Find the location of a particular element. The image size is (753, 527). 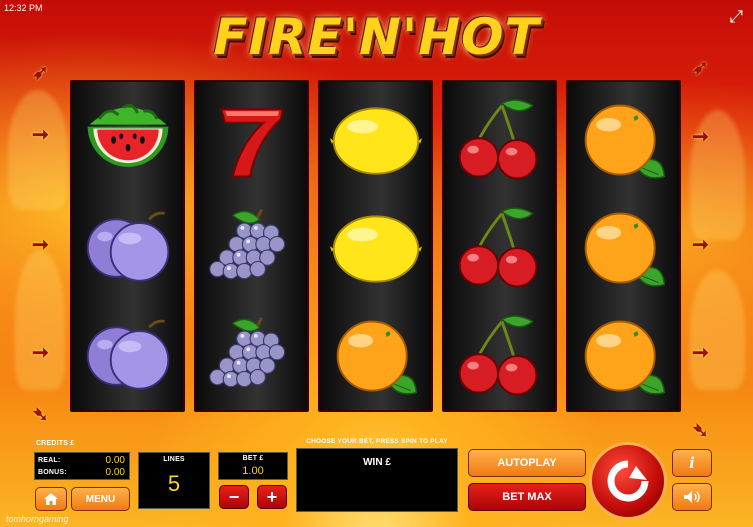

sound-button is located at coordinates (692, 497).